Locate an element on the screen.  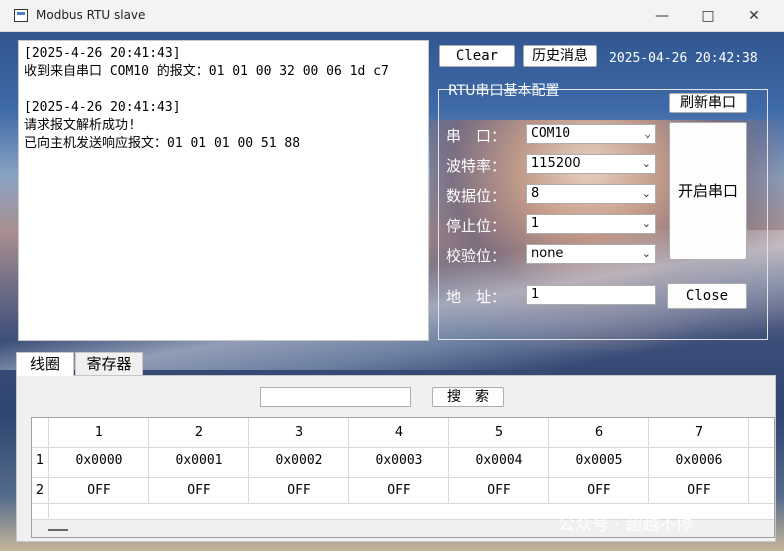
stopbits-value: 1 is located at coordinates (535, 223).